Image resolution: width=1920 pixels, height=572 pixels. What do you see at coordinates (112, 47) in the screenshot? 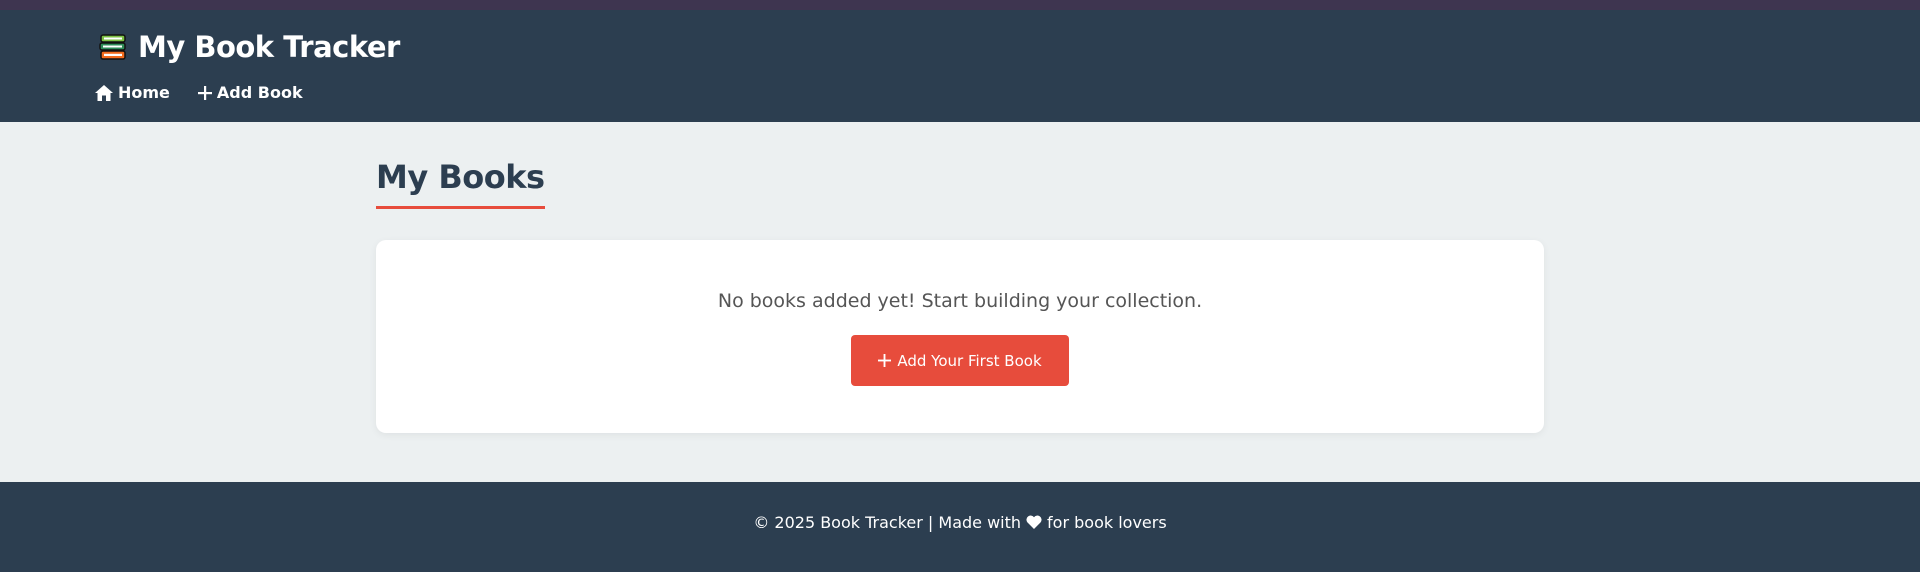
I see `books-icon` at bounding box center [112, 47].